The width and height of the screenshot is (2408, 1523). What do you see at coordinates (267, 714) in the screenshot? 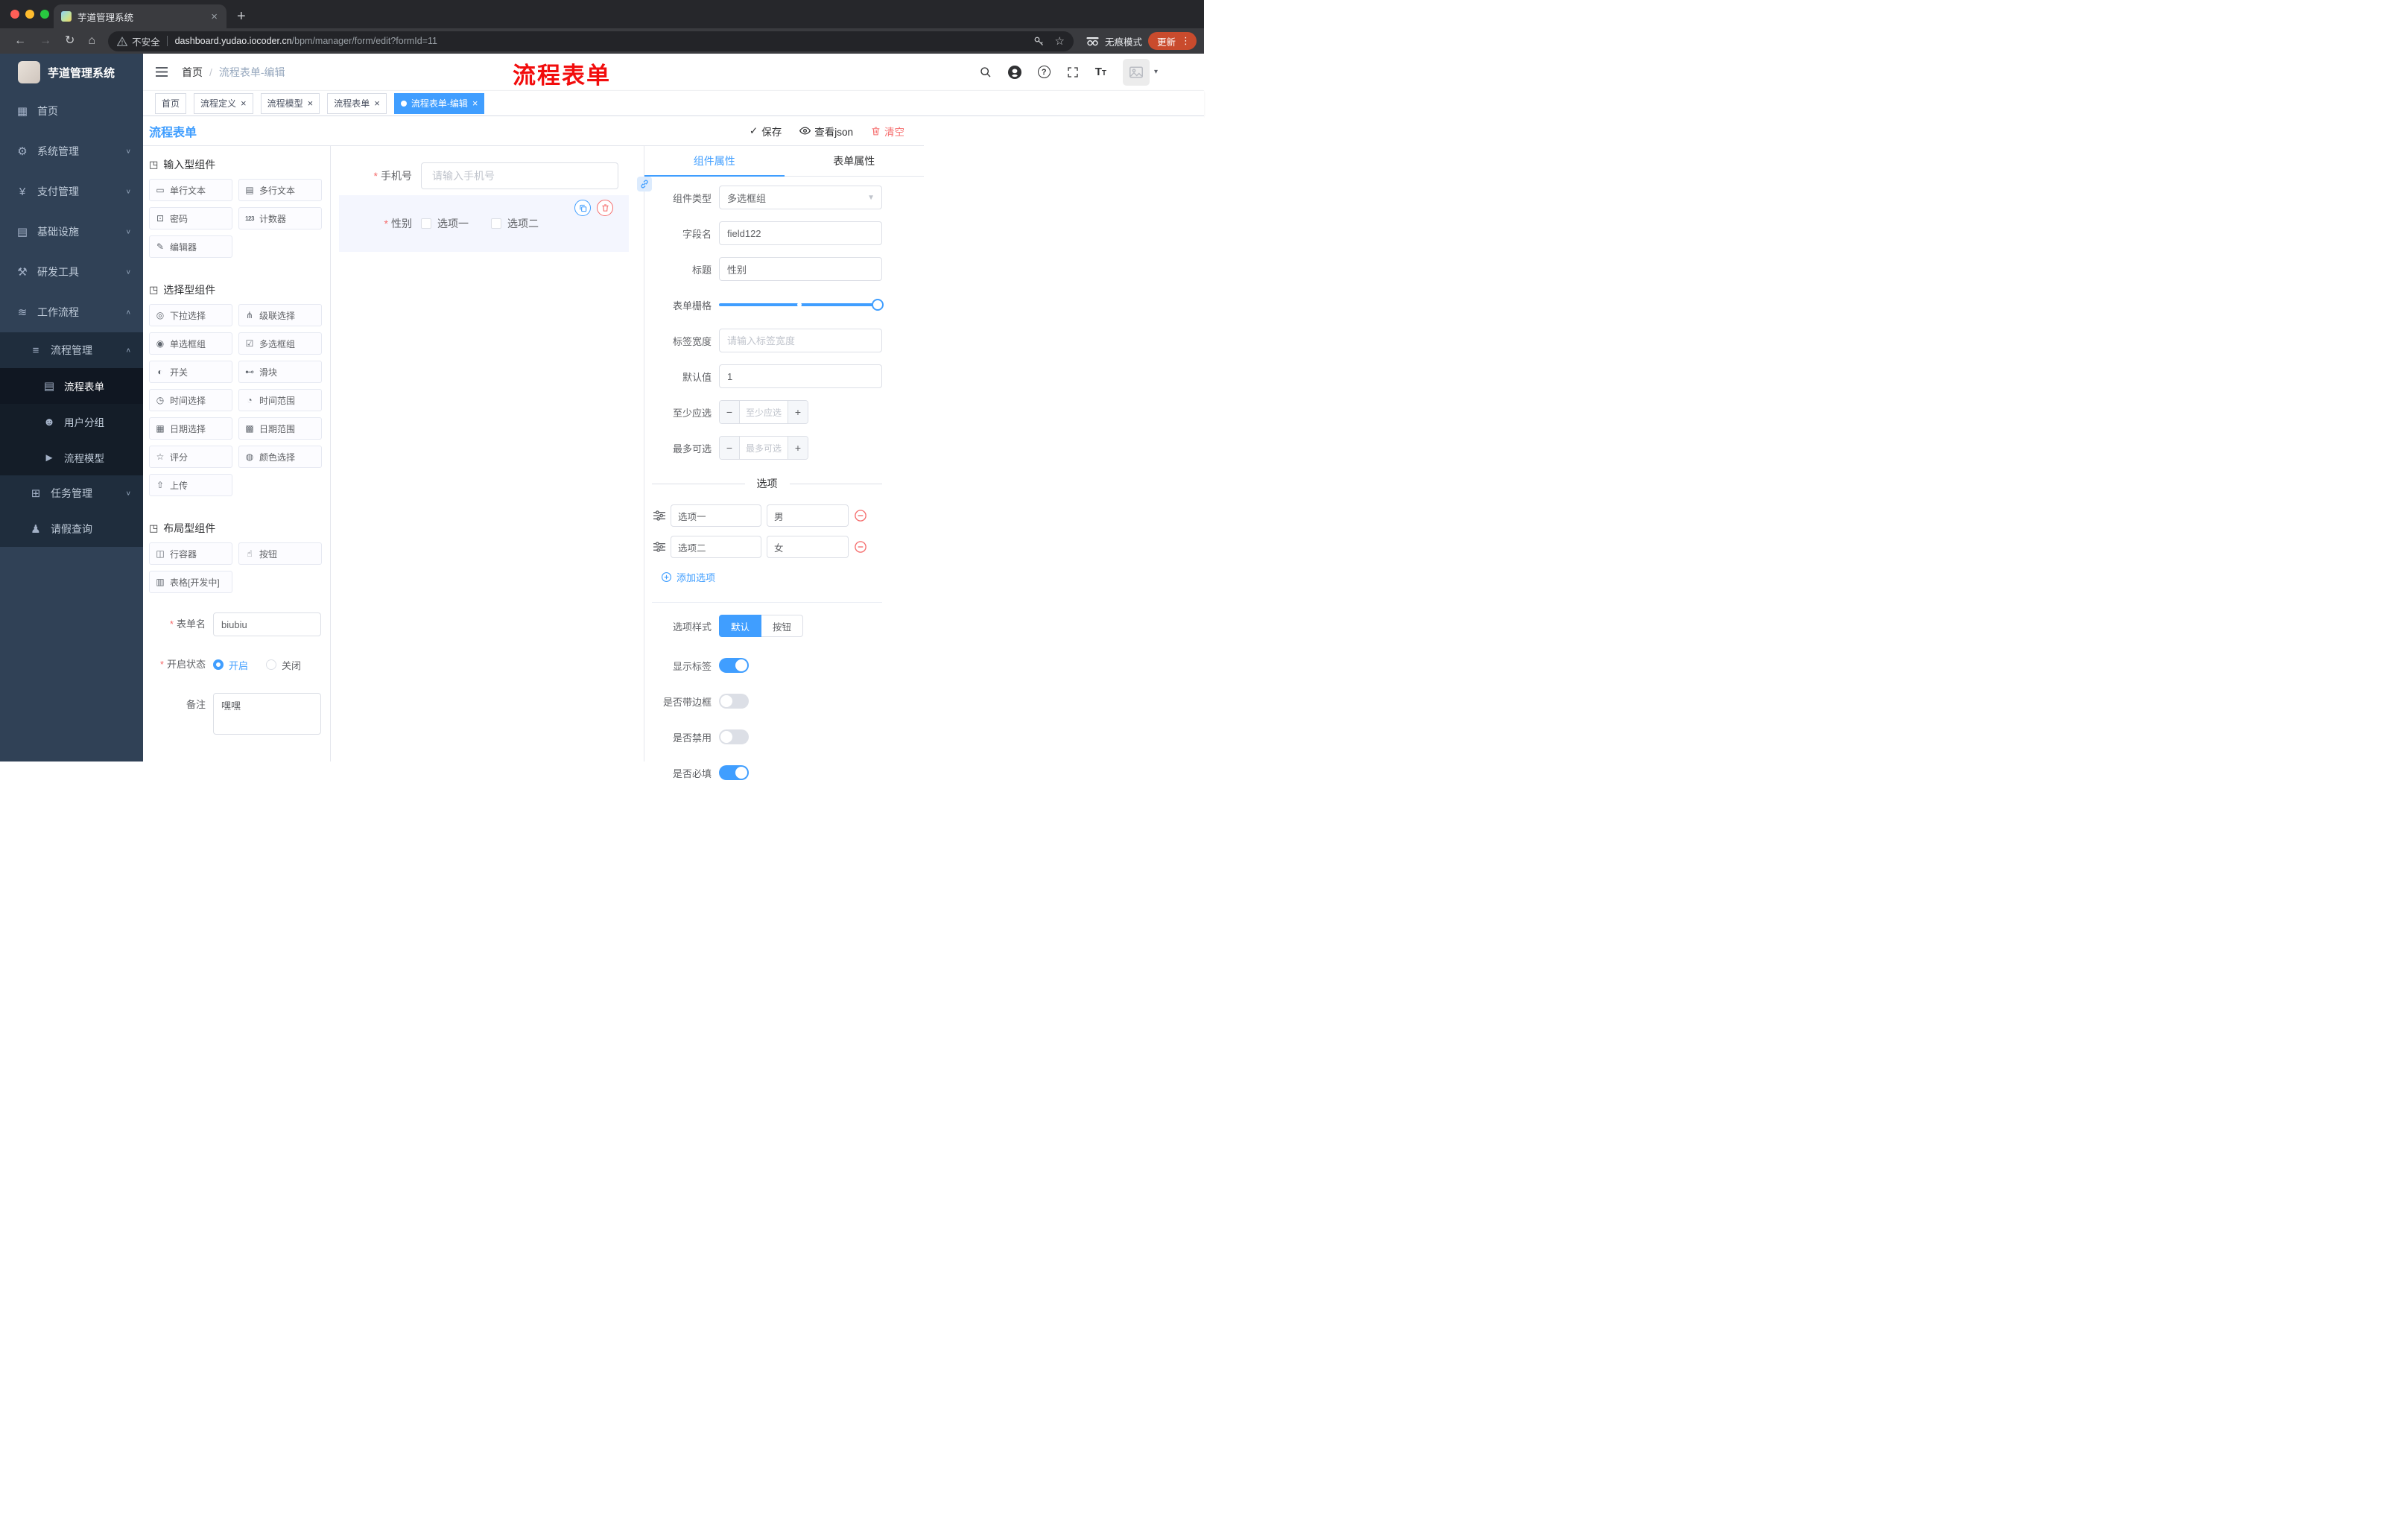
I see `form-remark-textarea: 嘿嘿` at bounding box center [267, 714].